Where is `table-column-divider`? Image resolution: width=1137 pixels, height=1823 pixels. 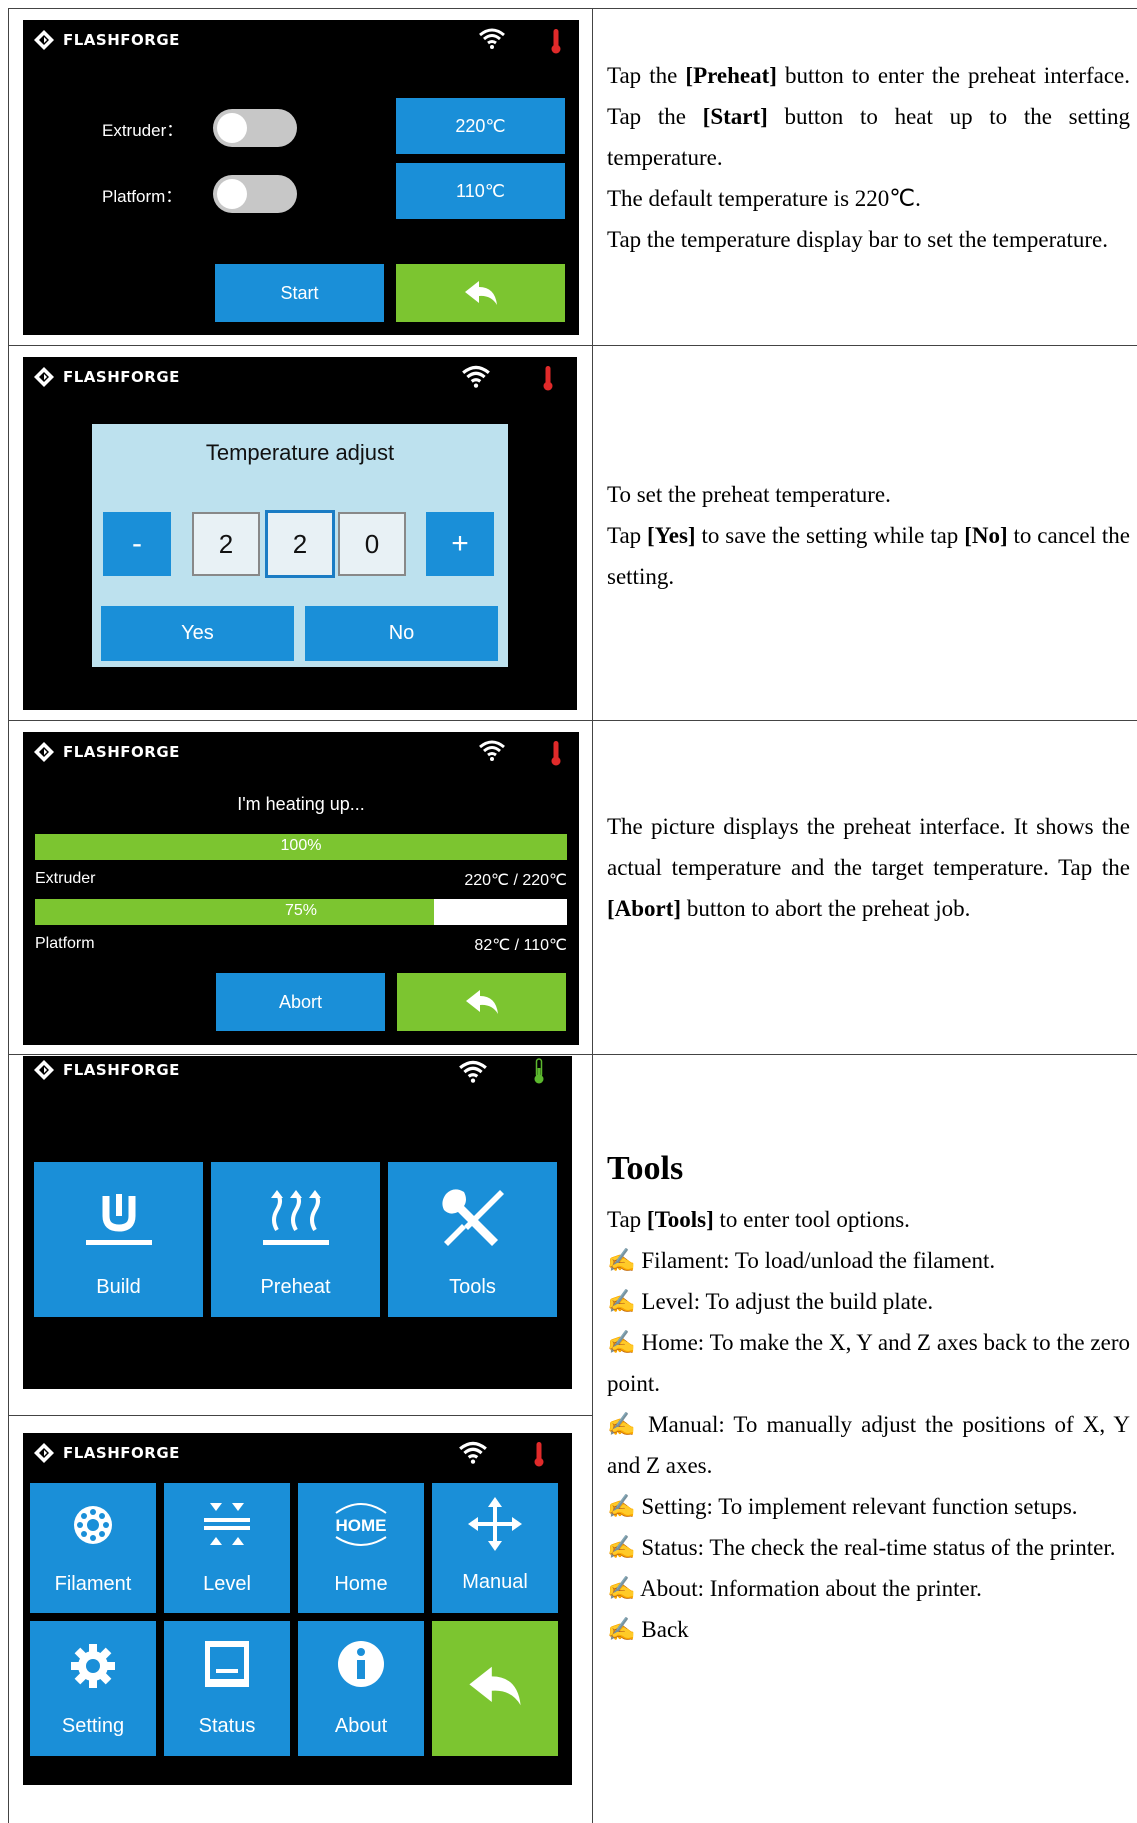 table-column-divider is located at coordinates (592, 915).